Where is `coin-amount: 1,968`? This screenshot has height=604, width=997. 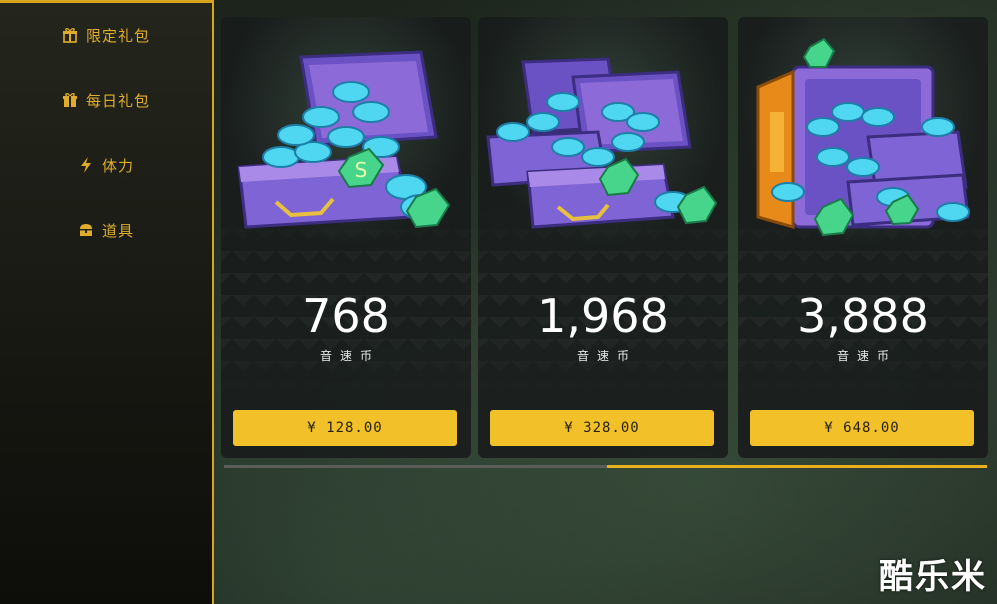 coin-amount: 1,968 is located at coordinates (603, 316).